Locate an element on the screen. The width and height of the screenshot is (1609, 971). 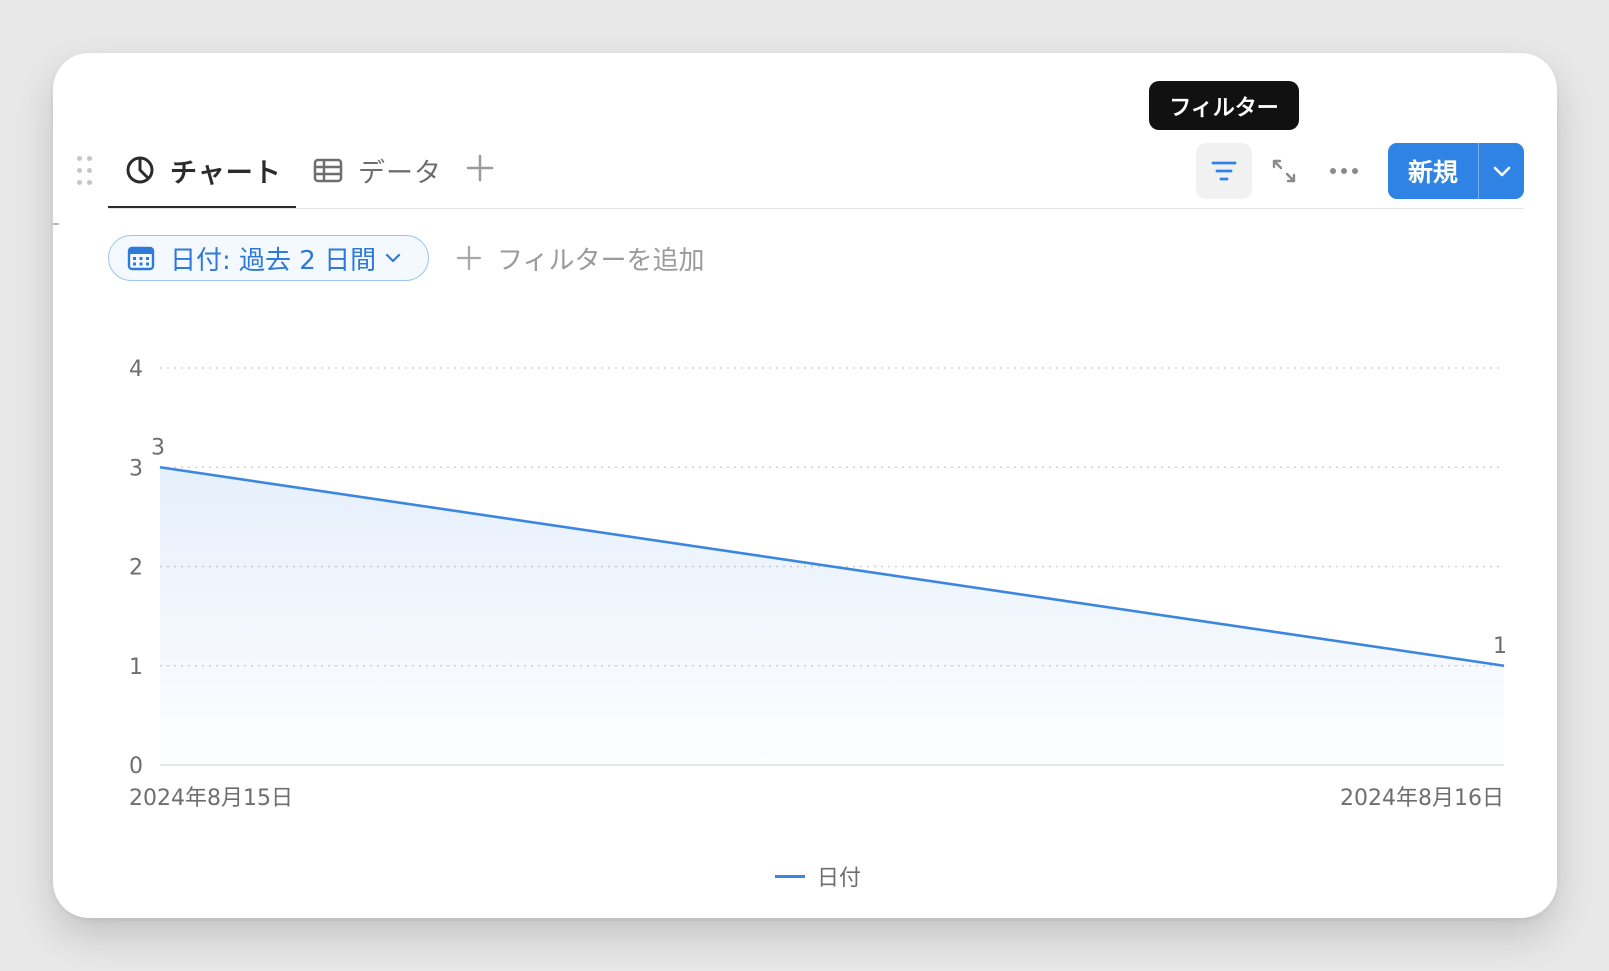
chart-legend: 日付 is located at coordinates (818, 876).